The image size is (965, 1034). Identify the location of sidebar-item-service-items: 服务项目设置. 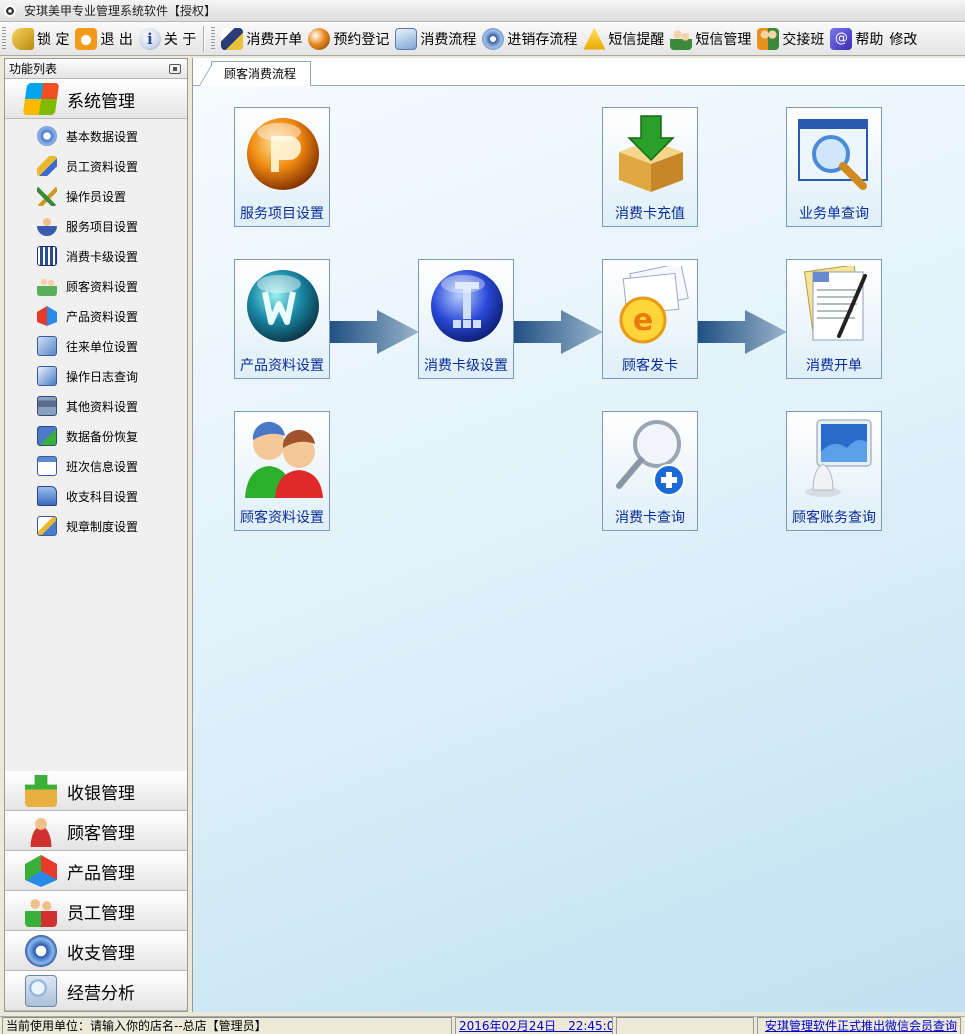
(96, 226).